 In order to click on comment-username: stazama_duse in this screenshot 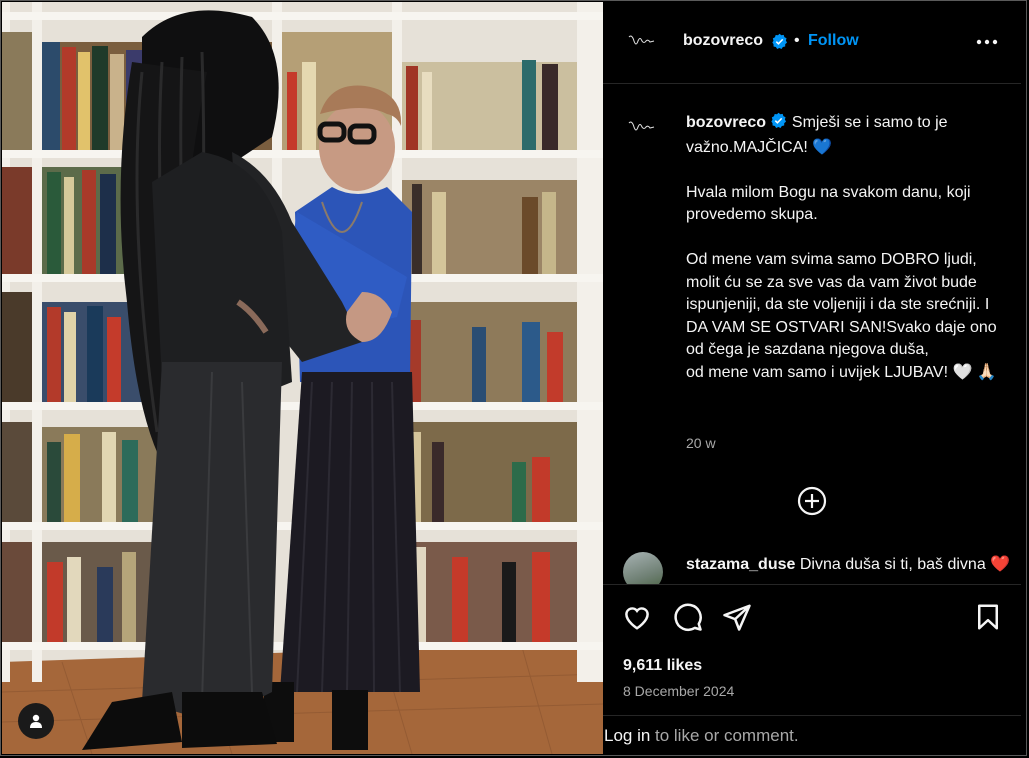, I will do `click(740, 564)`.